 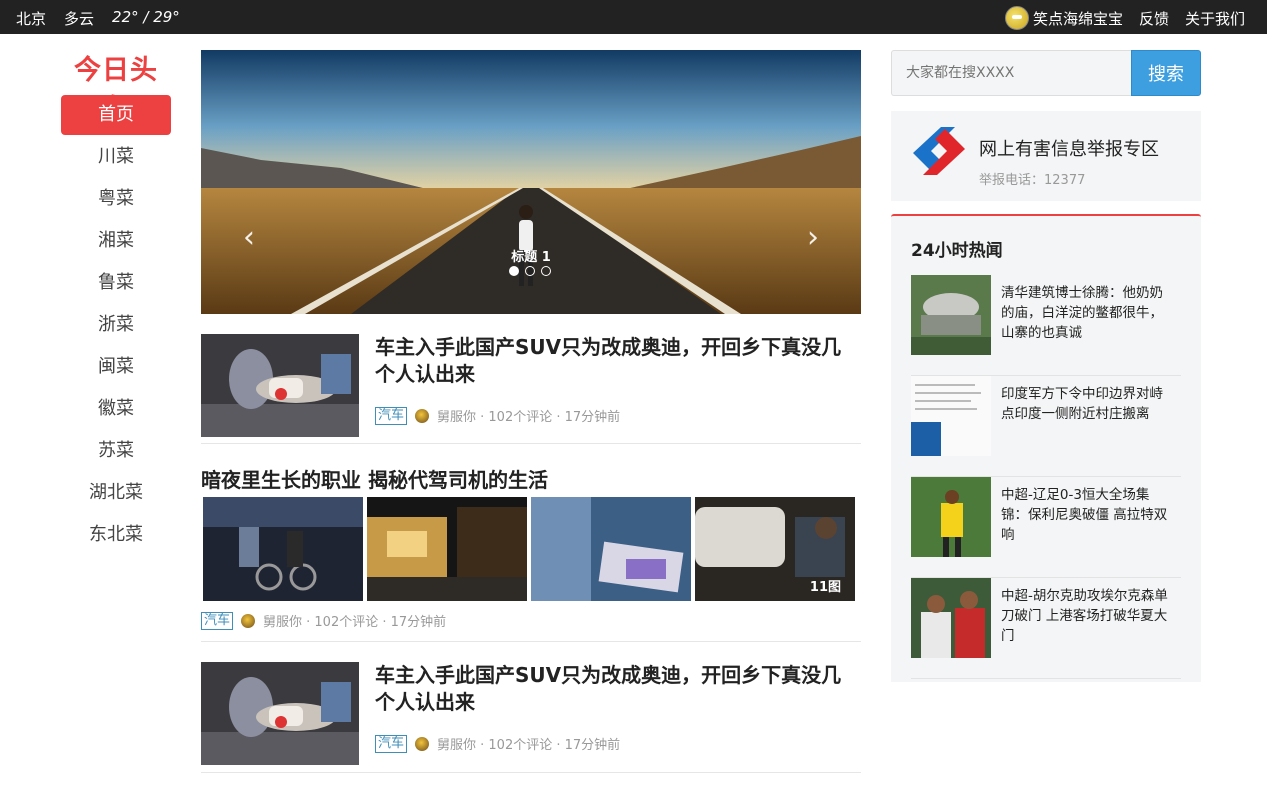 I want to click on hot-news-title: 印度军方下令中印边界对峙点印度一侧附近村庄搬离, so click(x=1088, y=404).